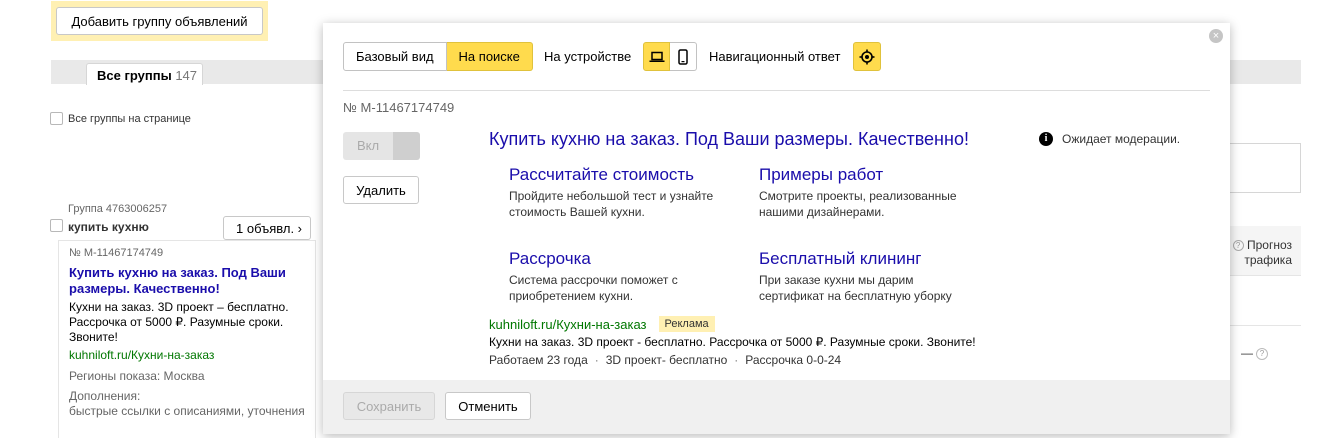 This screenshot has height=438, width=1319. What do you see at coordinates (775, 56) in the screenshot?
I see `nav-answer-label: Навигационный ответ` at bounding box center [775, 56].